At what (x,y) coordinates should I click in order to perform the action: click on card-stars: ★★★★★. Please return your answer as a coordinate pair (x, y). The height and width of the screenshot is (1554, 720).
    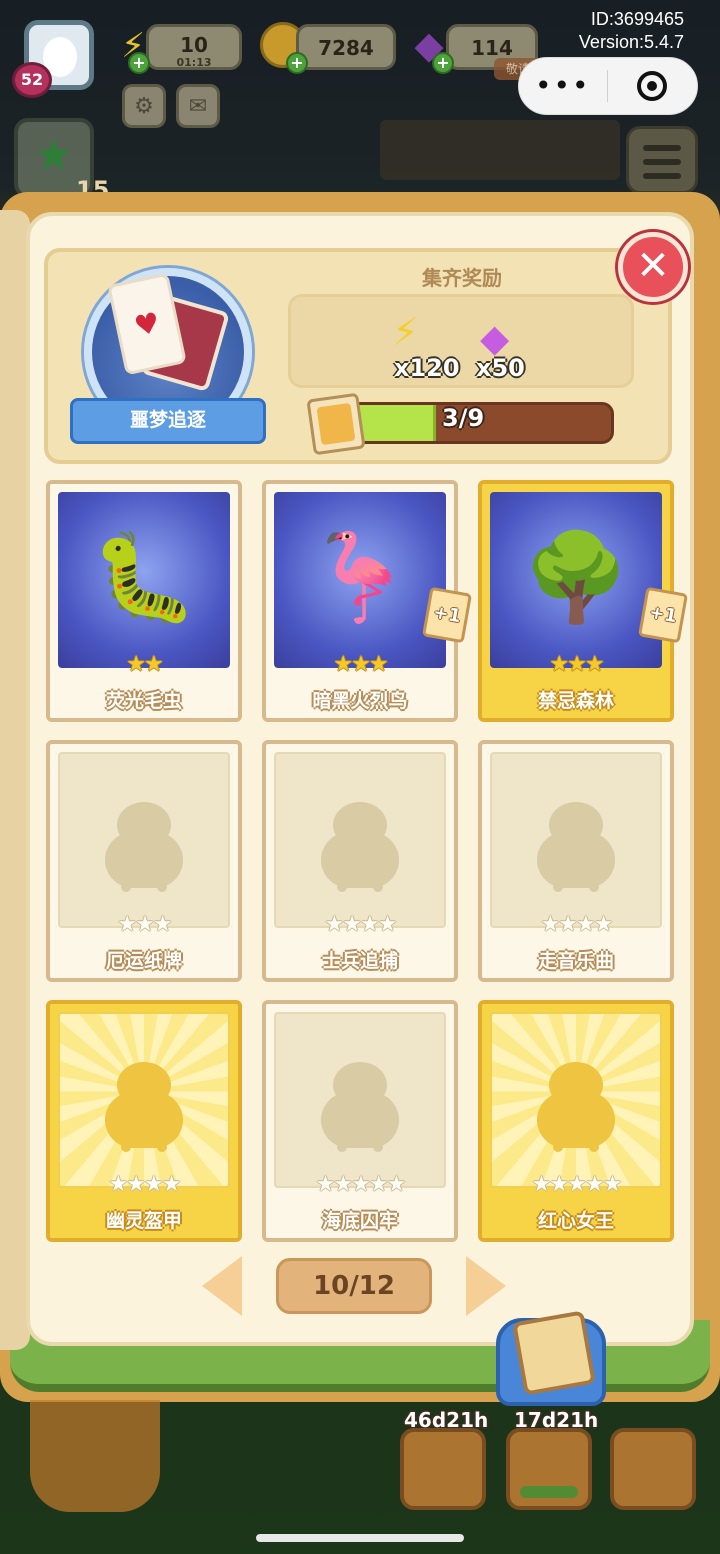
    Looking at the image, I should click on (576, 1185).